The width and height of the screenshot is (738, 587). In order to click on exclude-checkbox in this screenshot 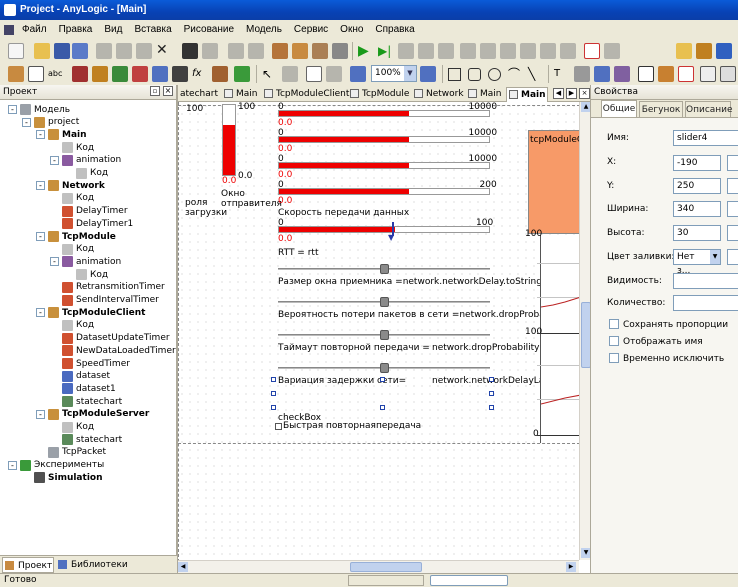, I will do `click(614, 358)`.